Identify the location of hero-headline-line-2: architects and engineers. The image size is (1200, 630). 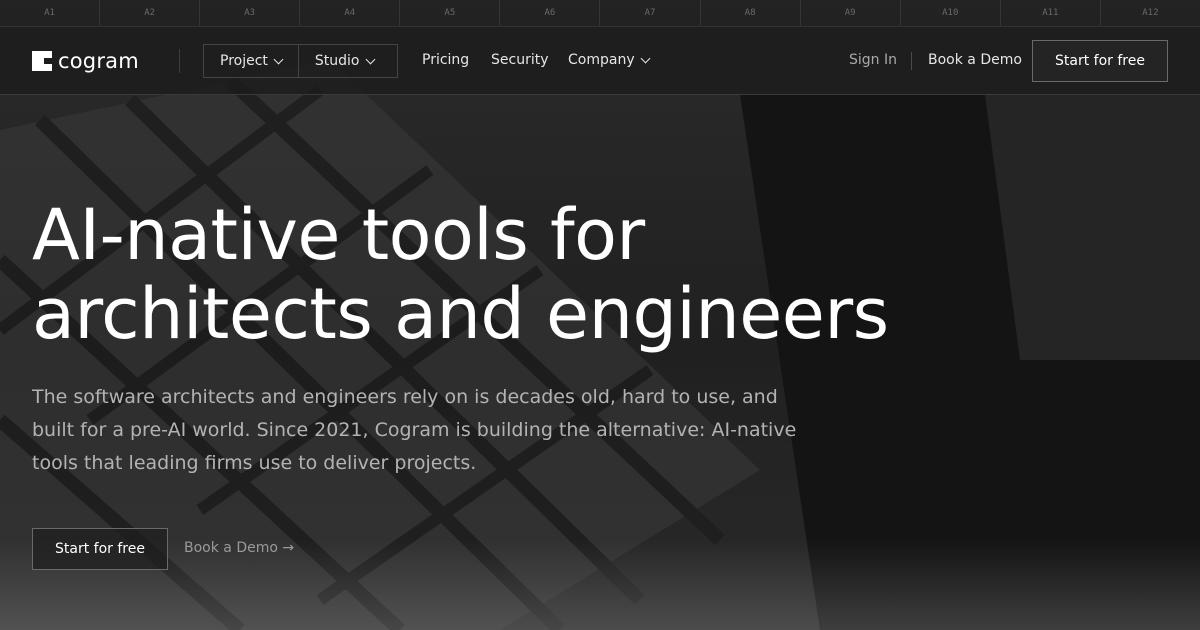
(460, 314).